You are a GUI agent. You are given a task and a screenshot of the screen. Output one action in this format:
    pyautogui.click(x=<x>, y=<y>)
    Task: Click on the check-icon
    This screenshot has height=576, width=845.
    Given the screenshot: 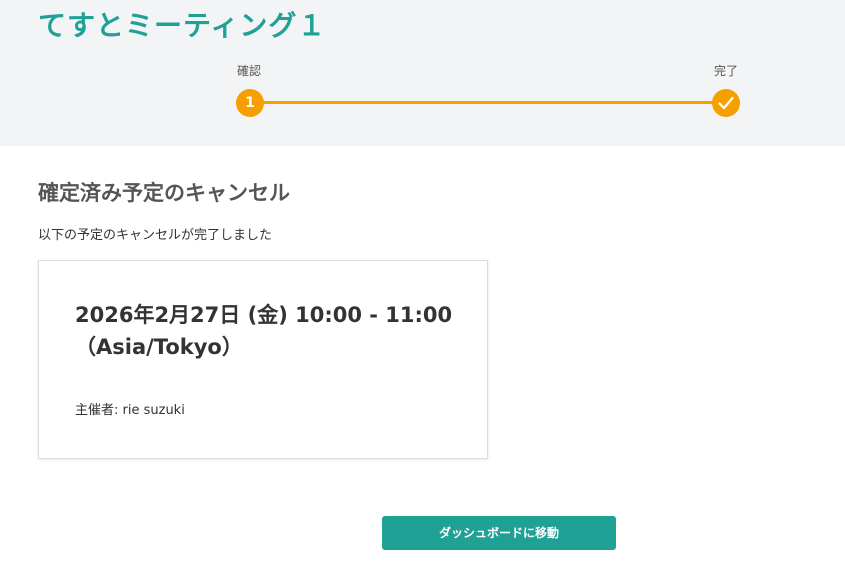 What is the action you would take?
    pyautogui.click(x=726, y=103)
    